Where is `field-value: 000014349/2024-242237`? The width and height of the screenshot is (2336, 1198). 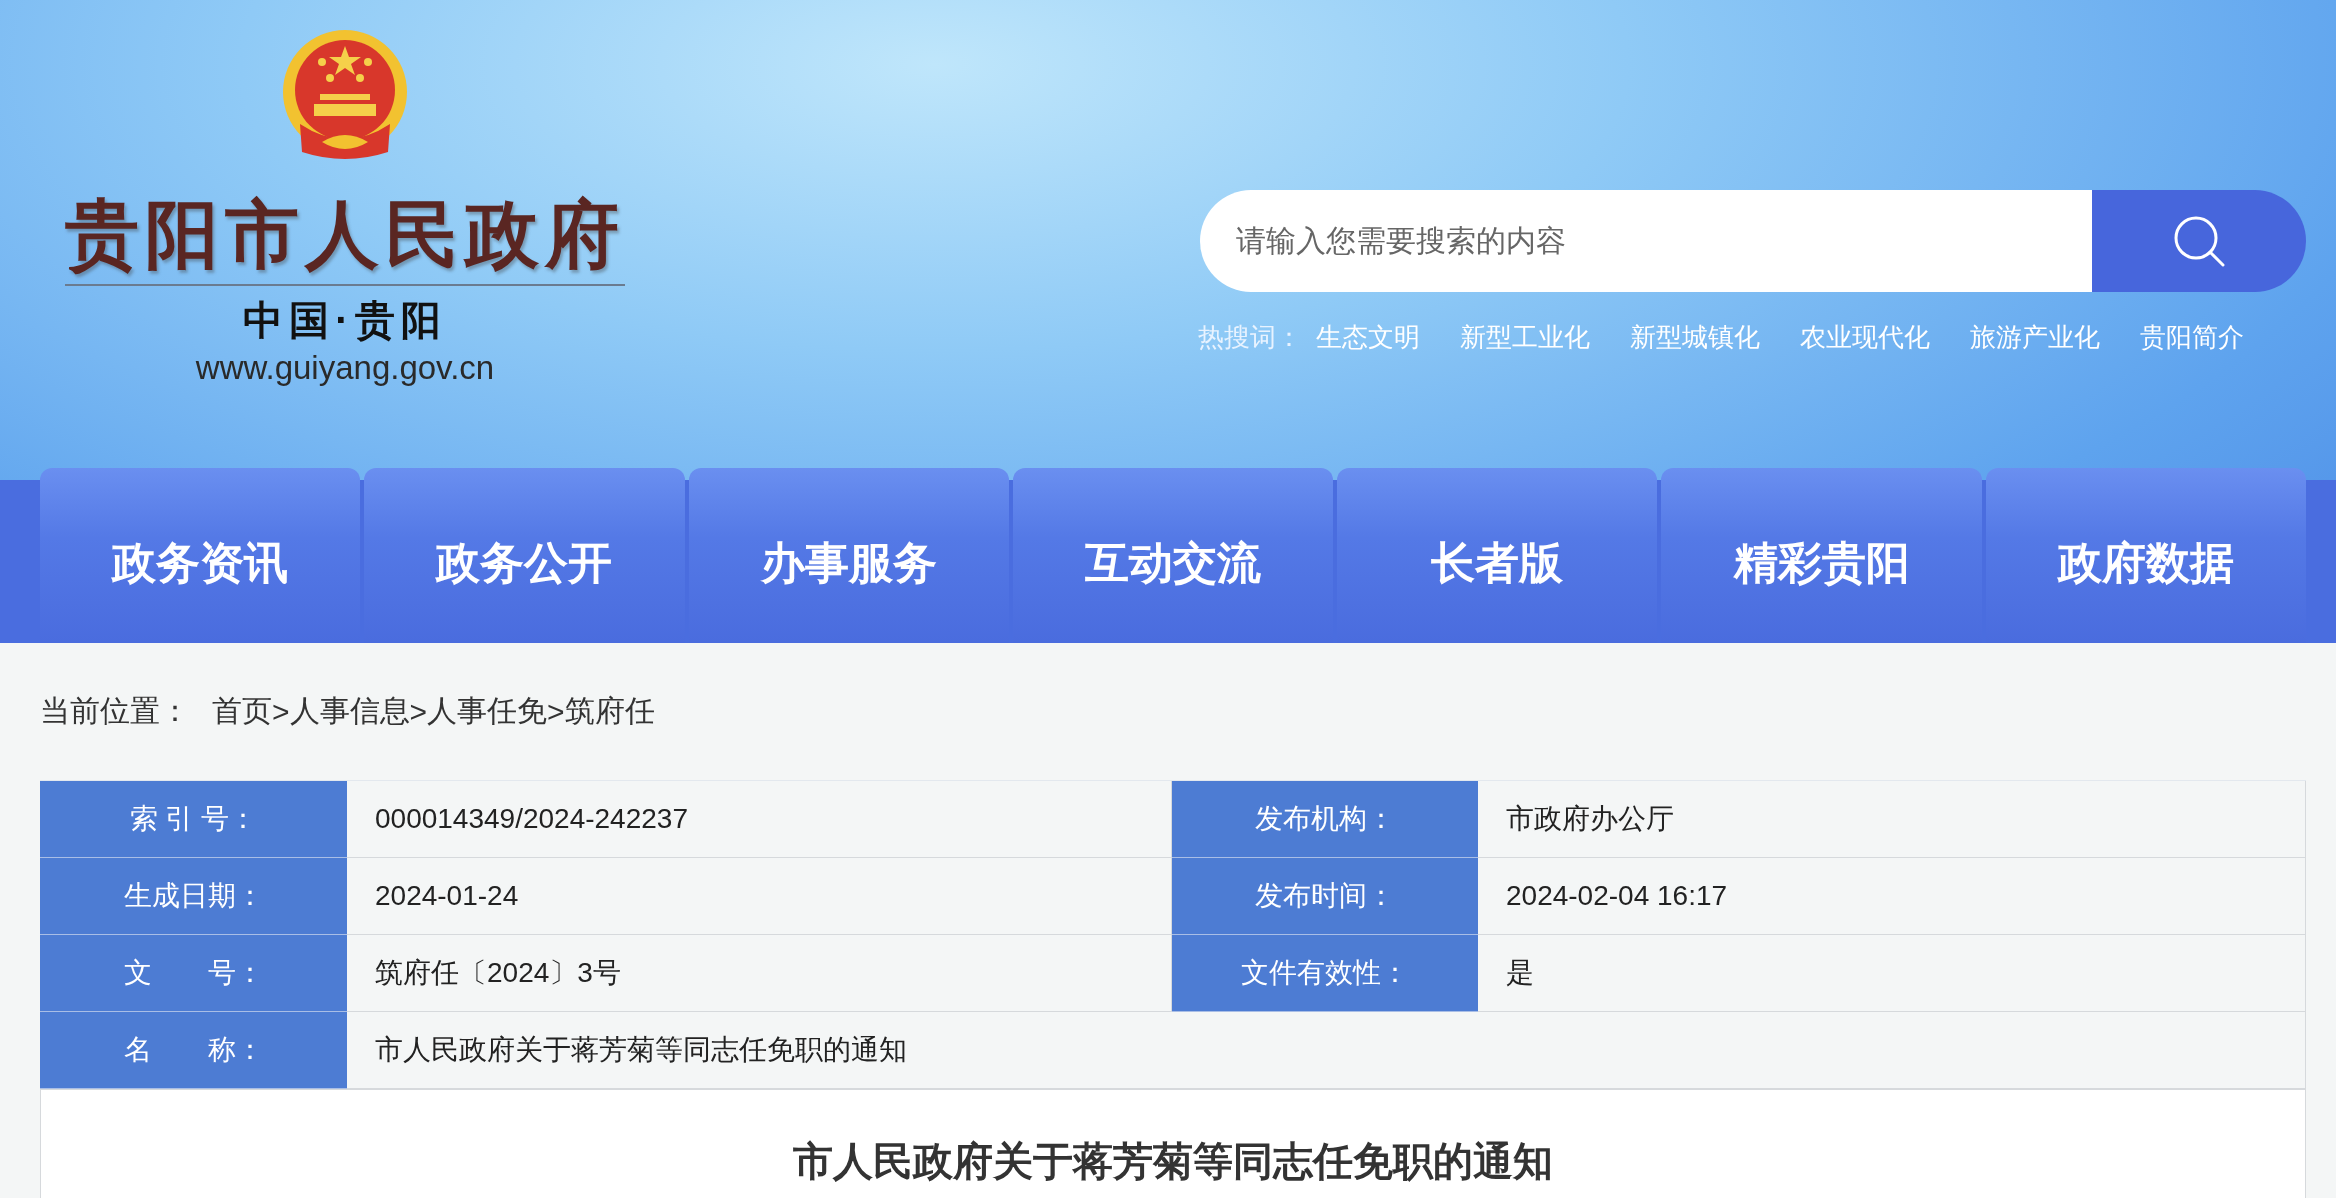 field-value: 000014349/2024-242237 is located at coordinates (759, 819).